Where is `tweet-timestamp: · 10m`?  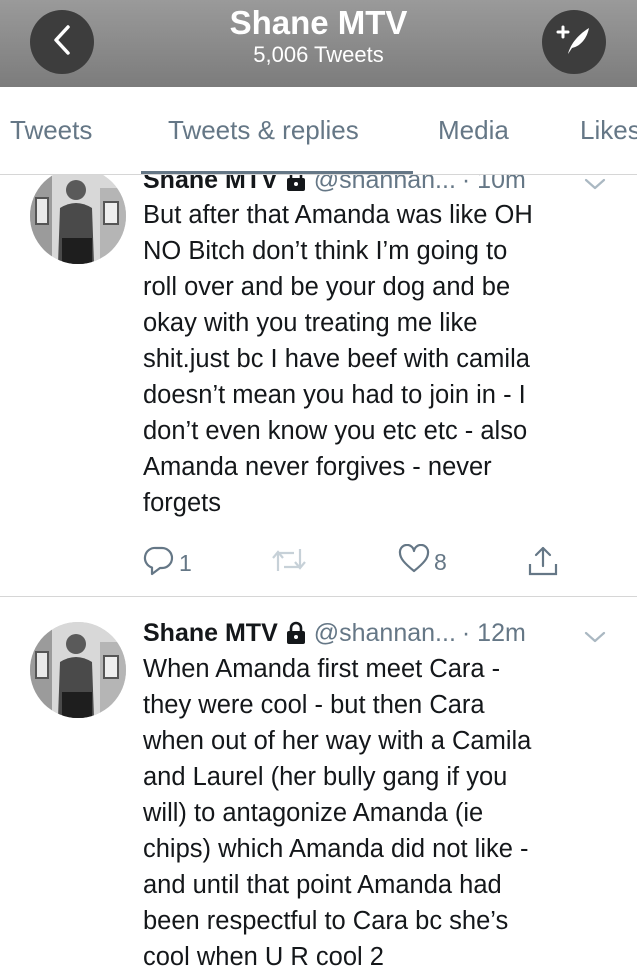 tweet-timestamp: · 10m is located at coordinates (494, 186).